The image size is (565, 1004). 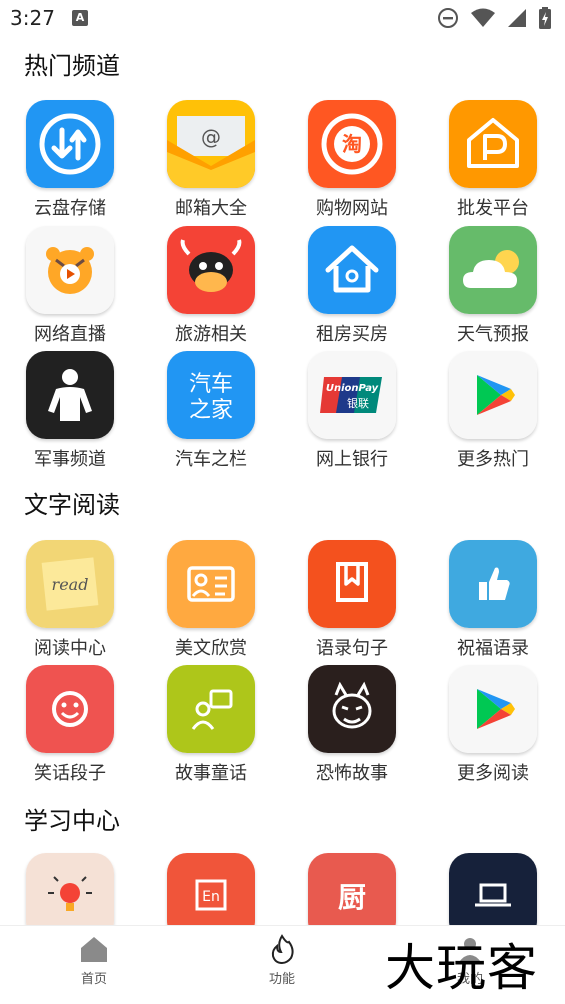 I want to click on app-wholesale: 批发平台, so click(x=493, y=160).